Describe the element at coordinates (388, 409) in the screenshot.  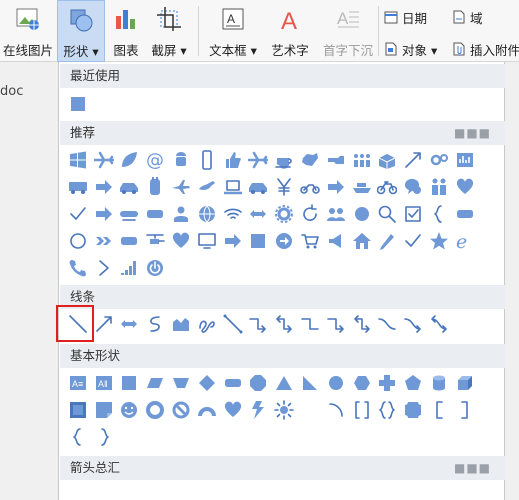
I see `shape-braces` at that location.